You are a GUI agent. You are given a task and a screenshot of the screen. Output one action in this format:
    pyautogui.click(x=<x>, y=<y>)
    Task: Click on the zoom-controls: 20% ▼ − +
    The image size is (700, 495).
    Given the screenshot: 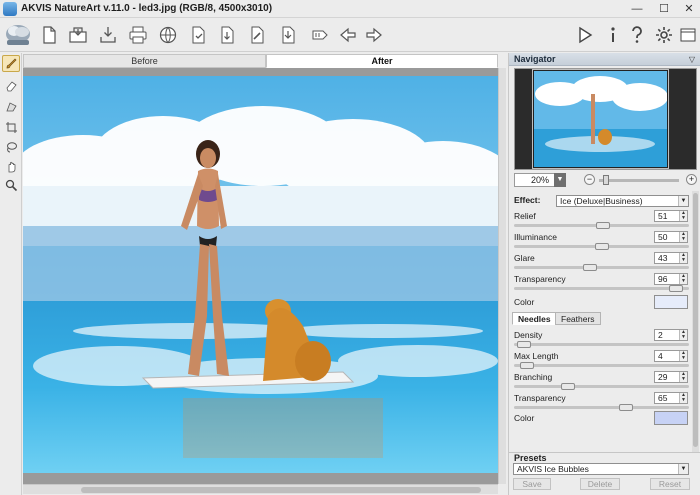 What is the action you would take?
    pyautogui.click(x=605, y=180)
    